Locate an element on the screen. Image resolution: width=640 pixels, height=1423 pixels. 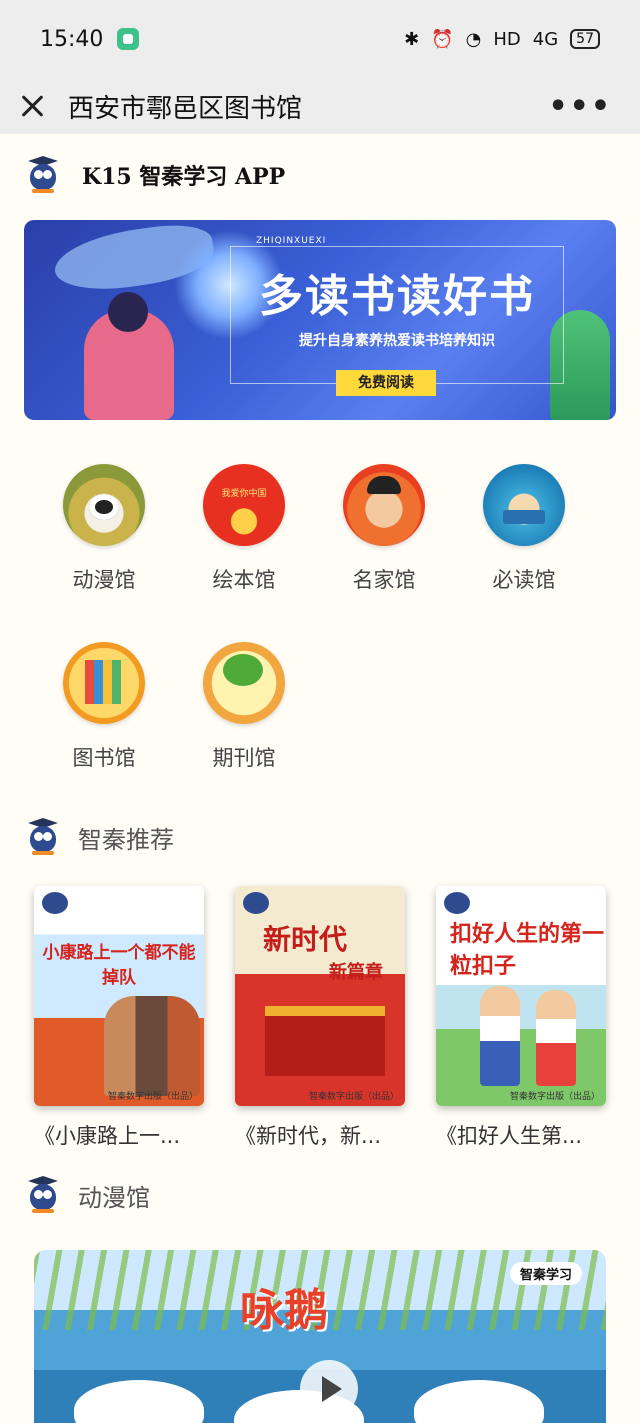
category-picture-book: 绘本馆 is located at coordinates (244, 529).